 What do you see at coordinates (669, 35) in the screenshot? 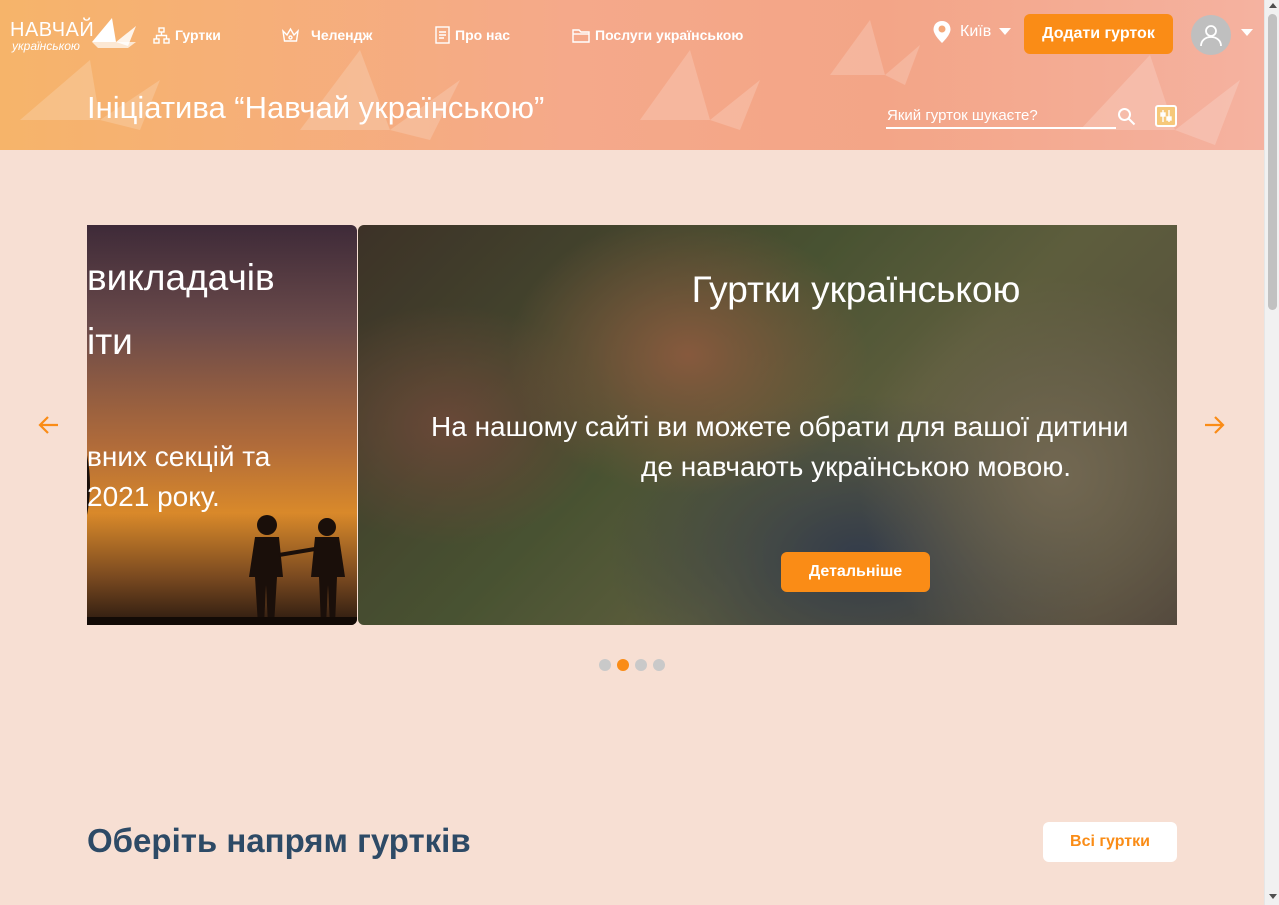
I see `nav-services-label: Послуги українською` at bounding box center [669, 35].